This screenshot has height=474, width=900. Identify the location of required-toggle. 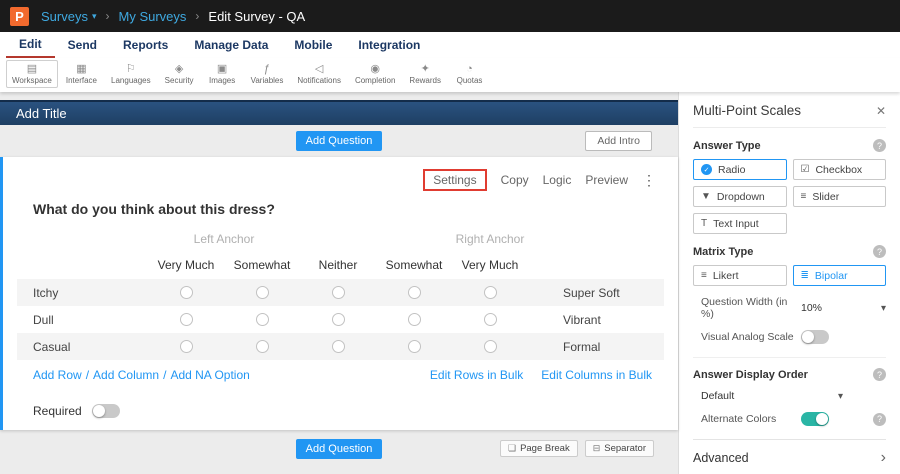
(105, 411).